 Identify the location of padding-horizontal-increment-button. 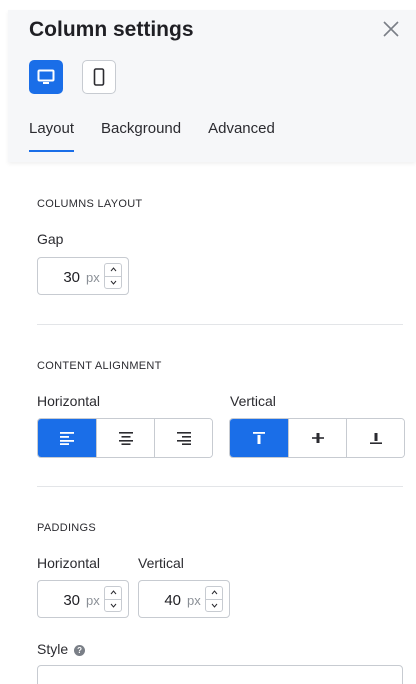
(113, 593).